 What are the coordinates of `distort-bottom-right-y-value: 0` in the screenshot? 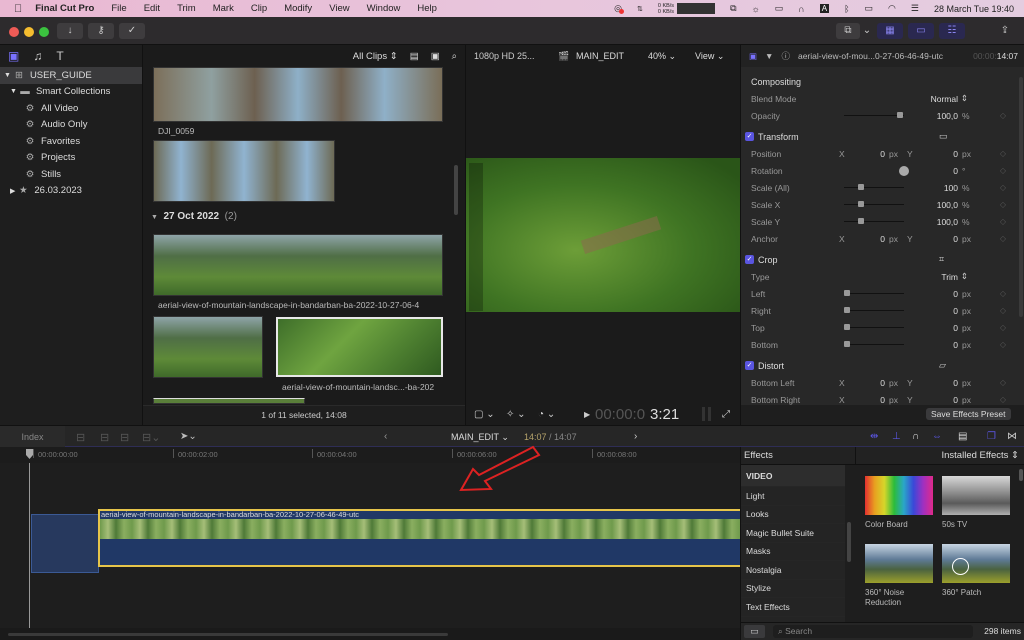 It's located at (955, 400).